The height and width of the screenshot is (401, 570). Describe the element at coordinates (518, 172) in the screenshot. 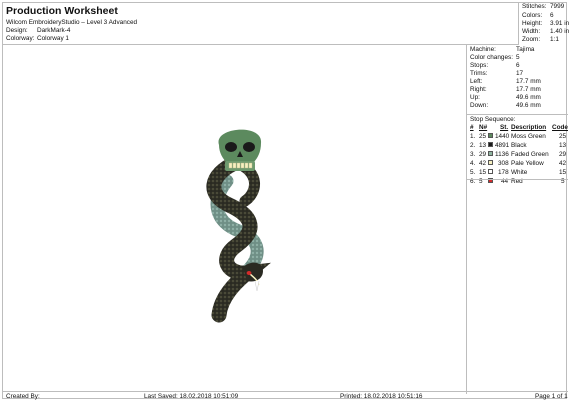

I see `table-row: 5. 15 178 White 15` at that location.